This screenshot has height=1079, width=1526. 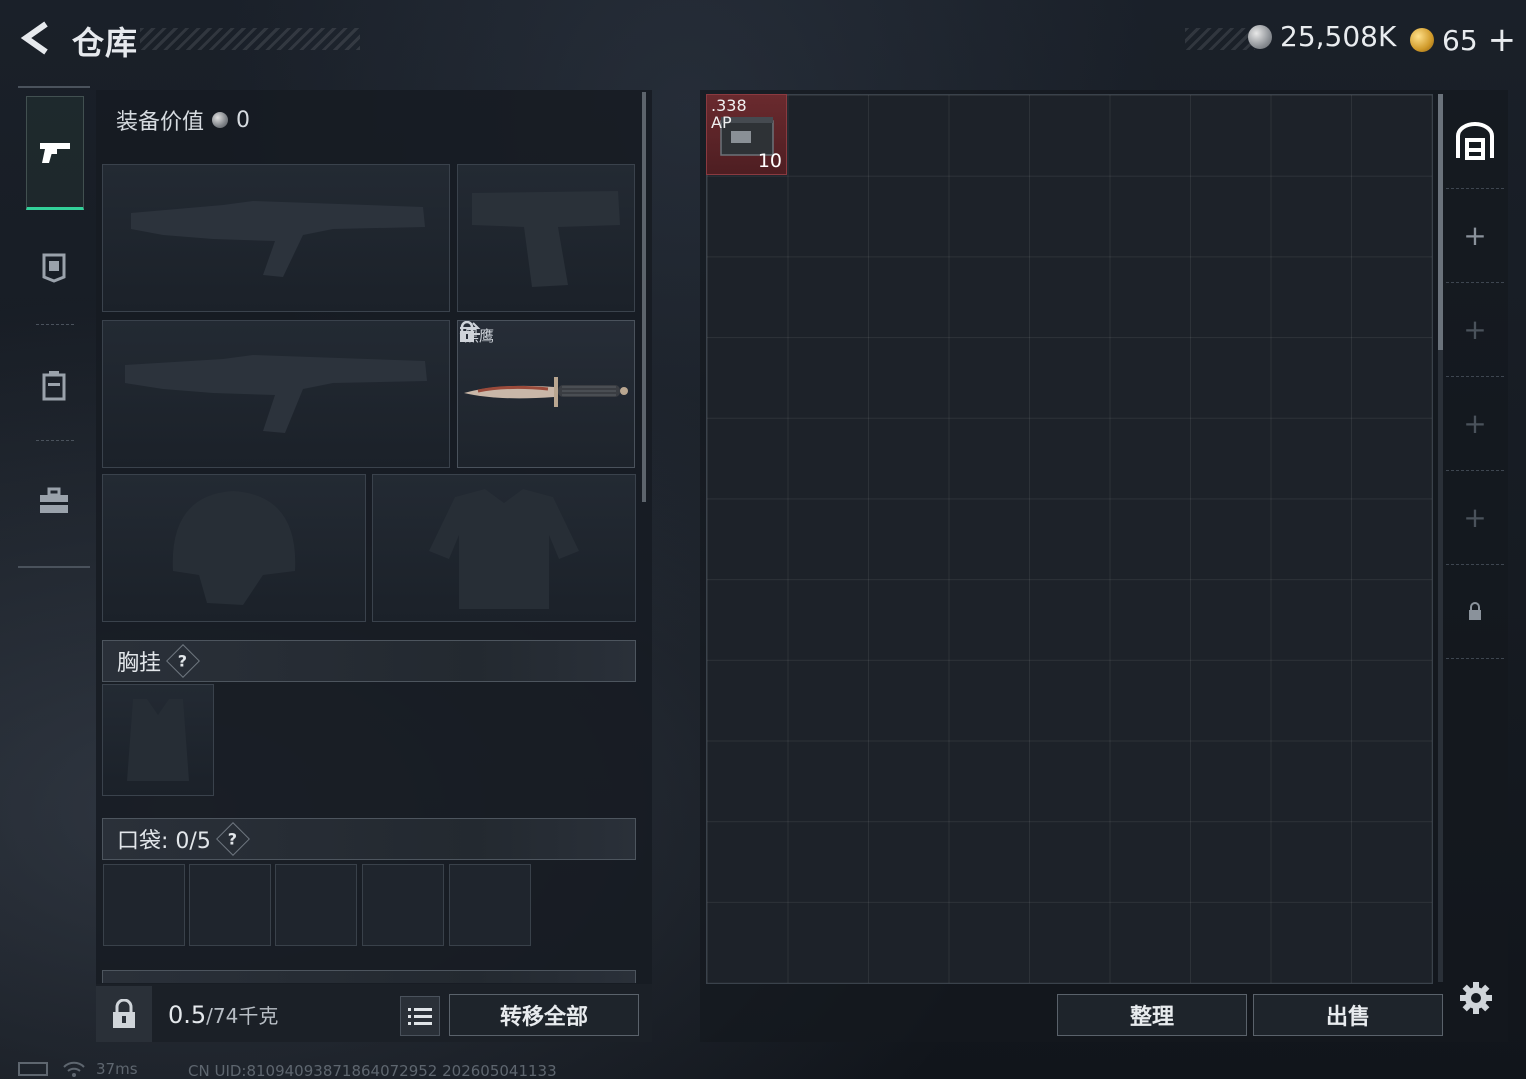 I want to click on chest-rig-header: 胸挂 ?, so click(x=369, y=661).